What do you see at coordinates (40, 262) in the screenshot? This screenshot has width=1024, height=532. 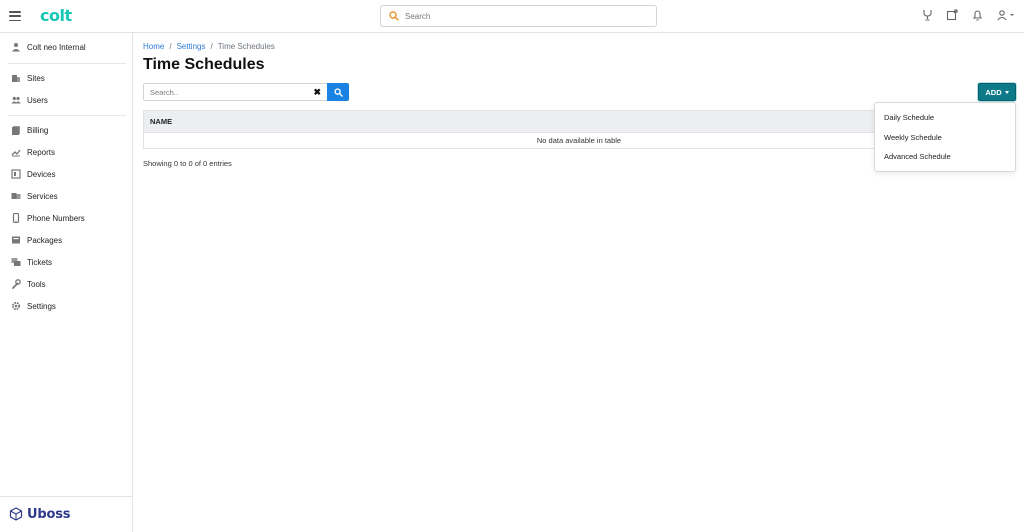 I see `sidebar-item-label: Tickets` at bounding box center [40, 262].